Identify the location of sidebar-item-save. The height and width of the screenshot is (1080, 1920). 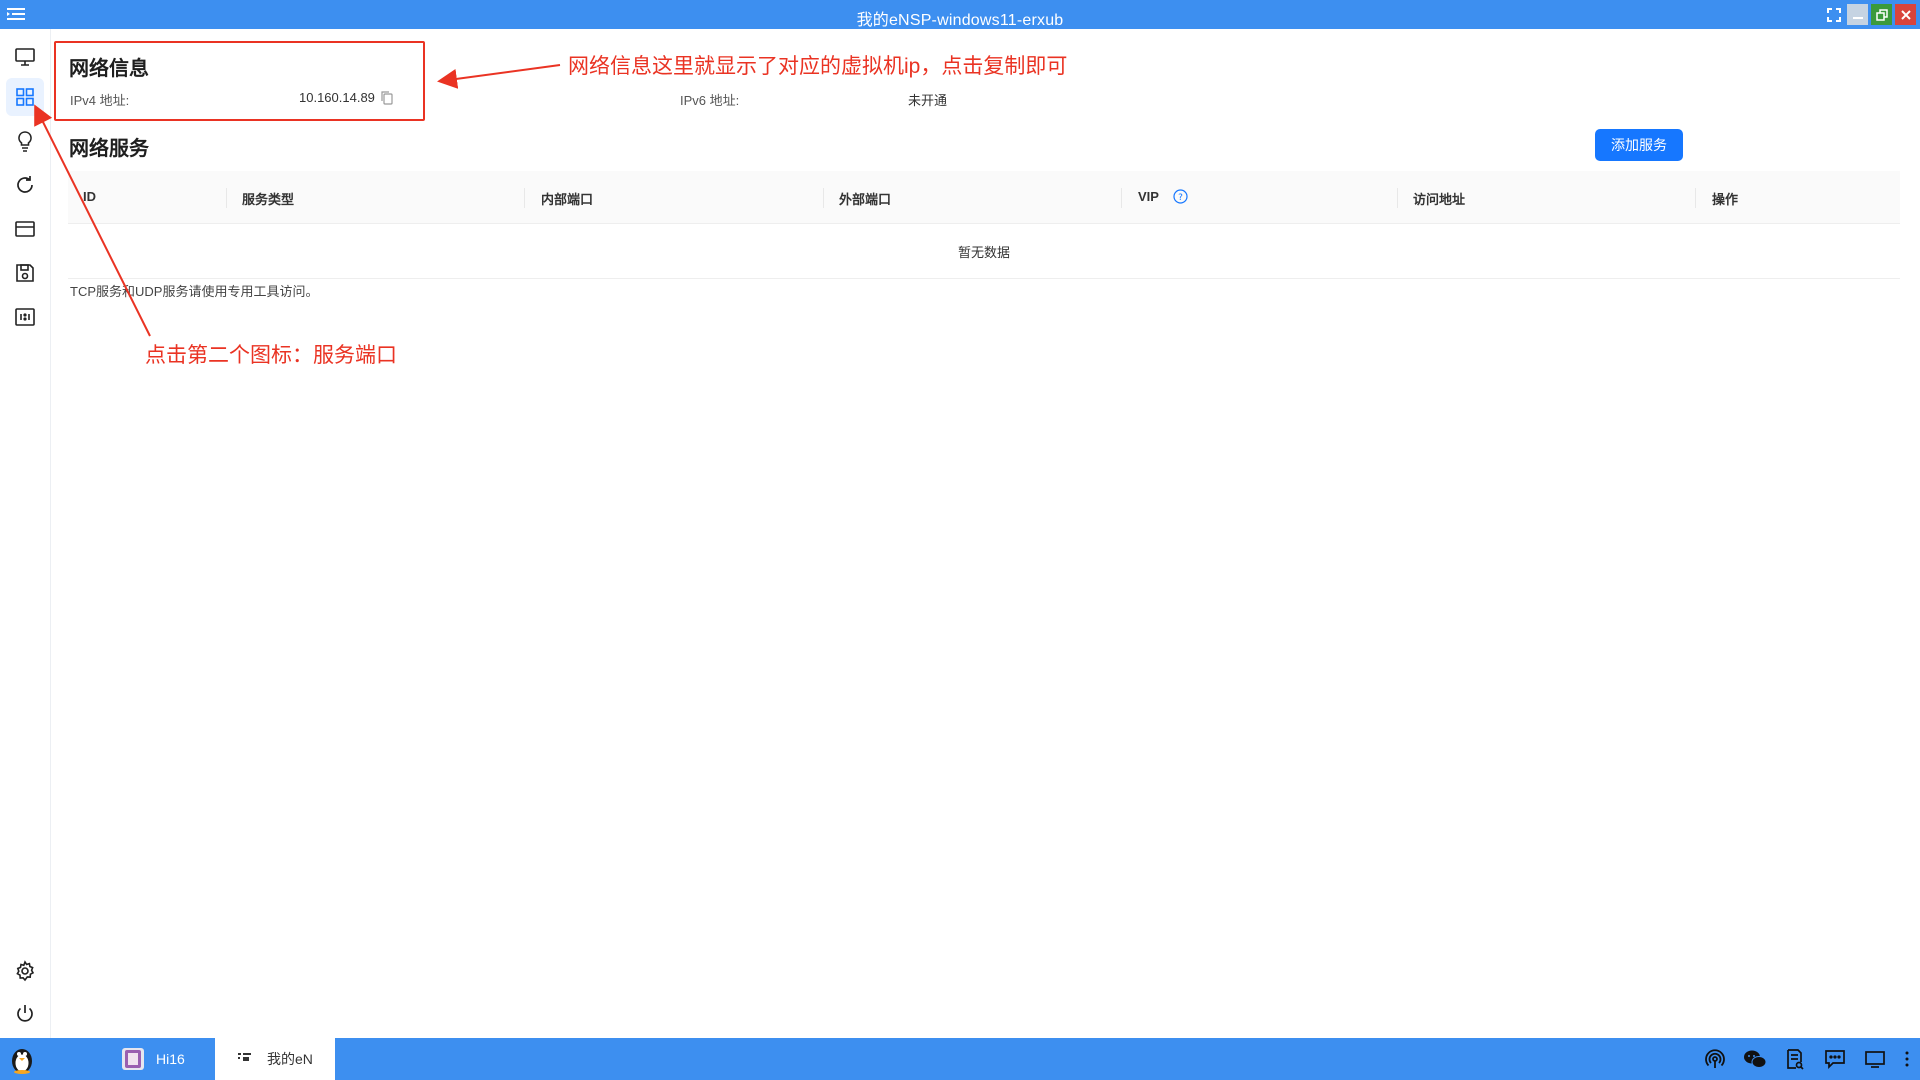
(25, 273).